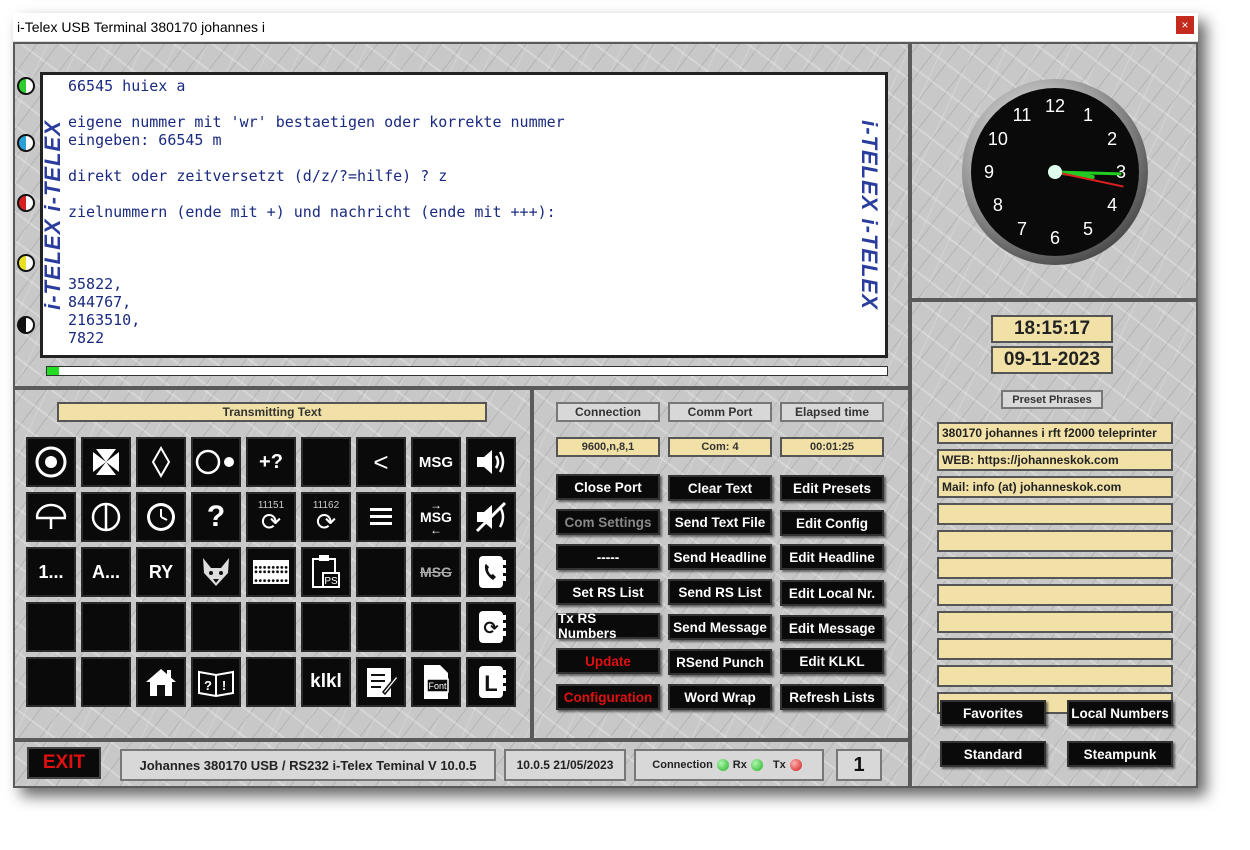  Describe the element at coordinates (161, 462) in the screenshot. I see `diamond-icon` at that location.